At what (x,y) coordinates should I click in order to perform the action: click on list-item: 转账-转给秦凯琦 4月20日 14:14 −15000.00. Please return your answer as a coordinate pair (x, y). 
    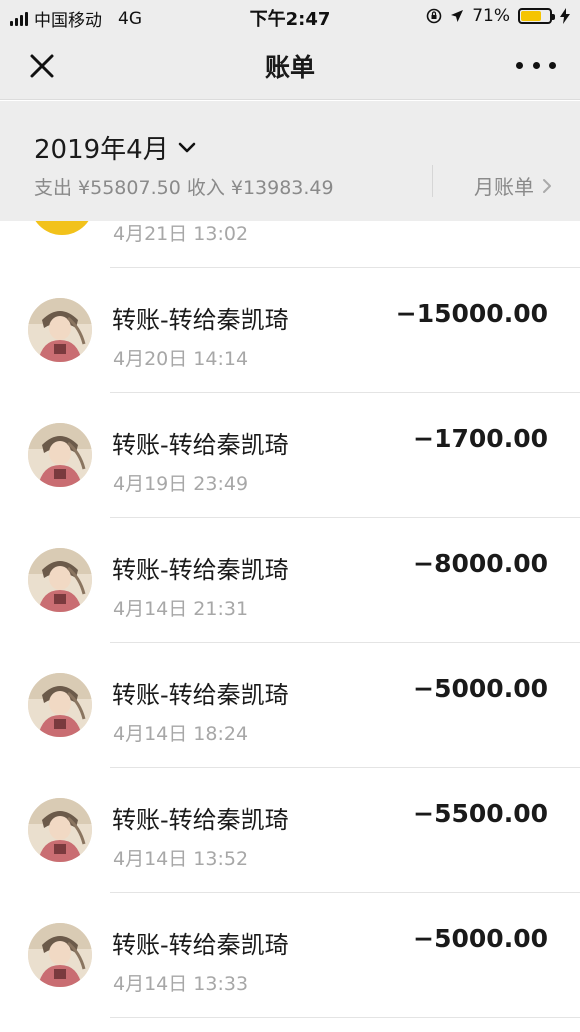
    Looking at the image, I should click on (290, 330).